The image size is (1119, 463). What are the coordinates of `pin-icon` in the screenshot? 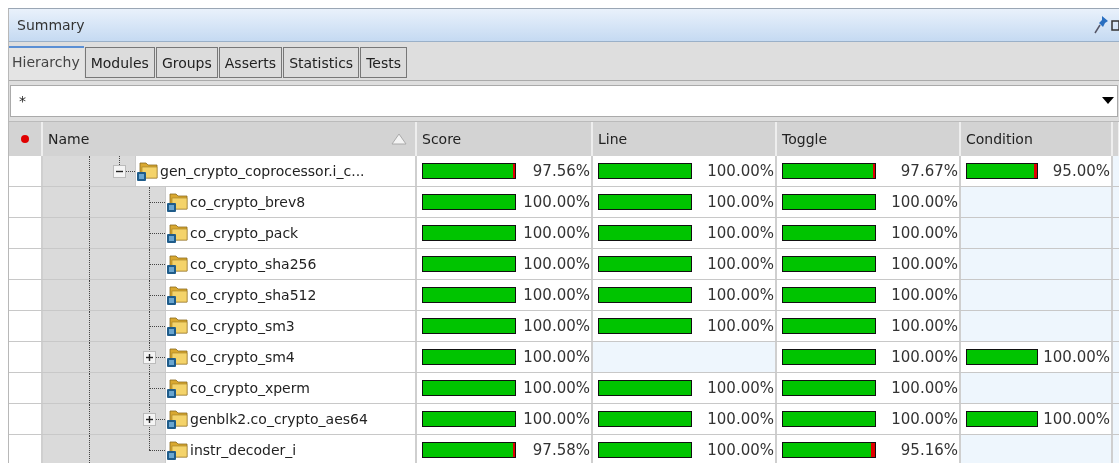 It's located at (1101, 25).